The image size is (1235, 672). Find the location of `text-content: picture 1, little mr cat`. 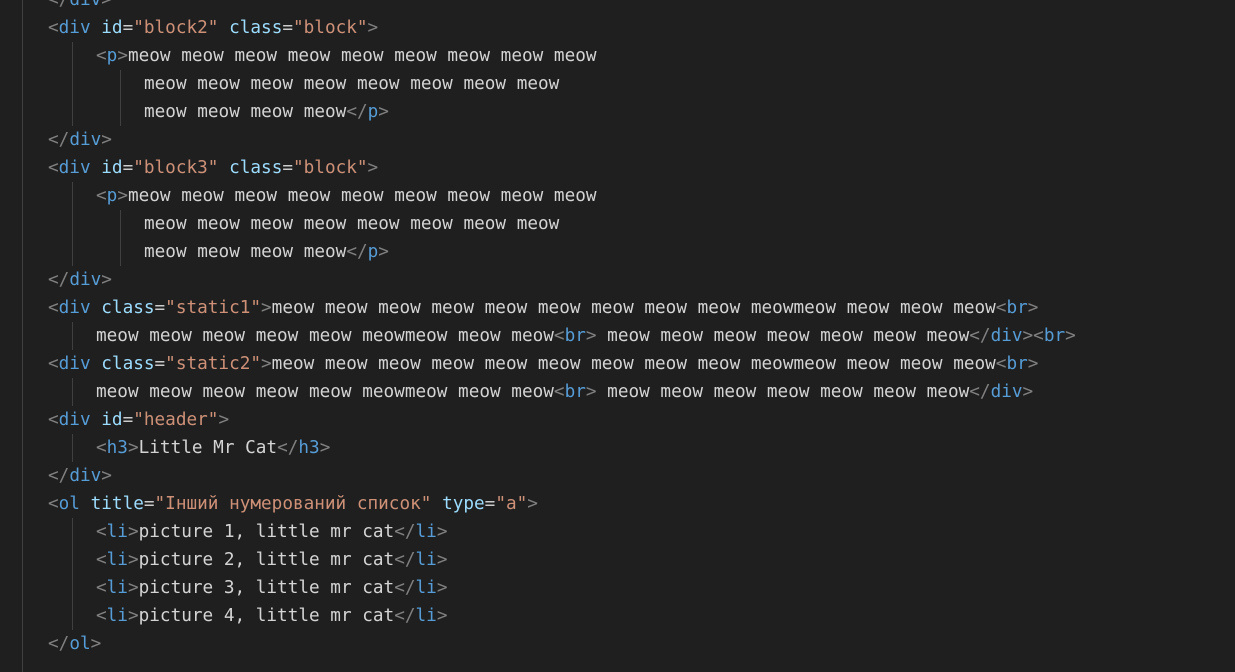

text-content: picture 1, little mr cat is located at coordinates (266, 532).